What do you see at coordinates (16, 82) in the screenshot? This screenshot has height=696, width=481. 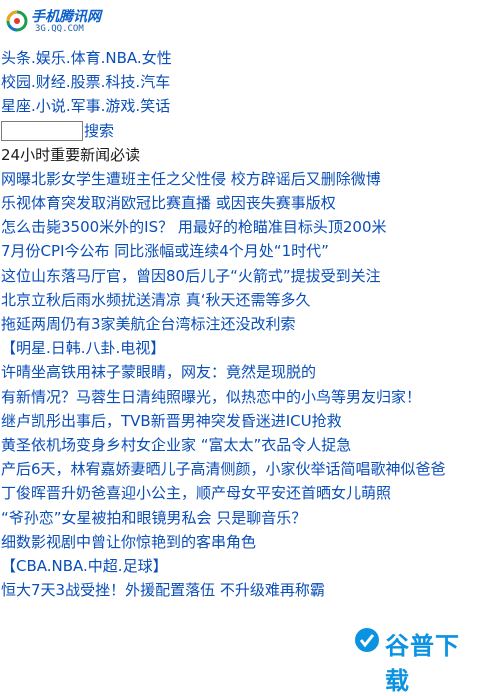 I see `nav-link: 校园` at bounding box center [16, 82].